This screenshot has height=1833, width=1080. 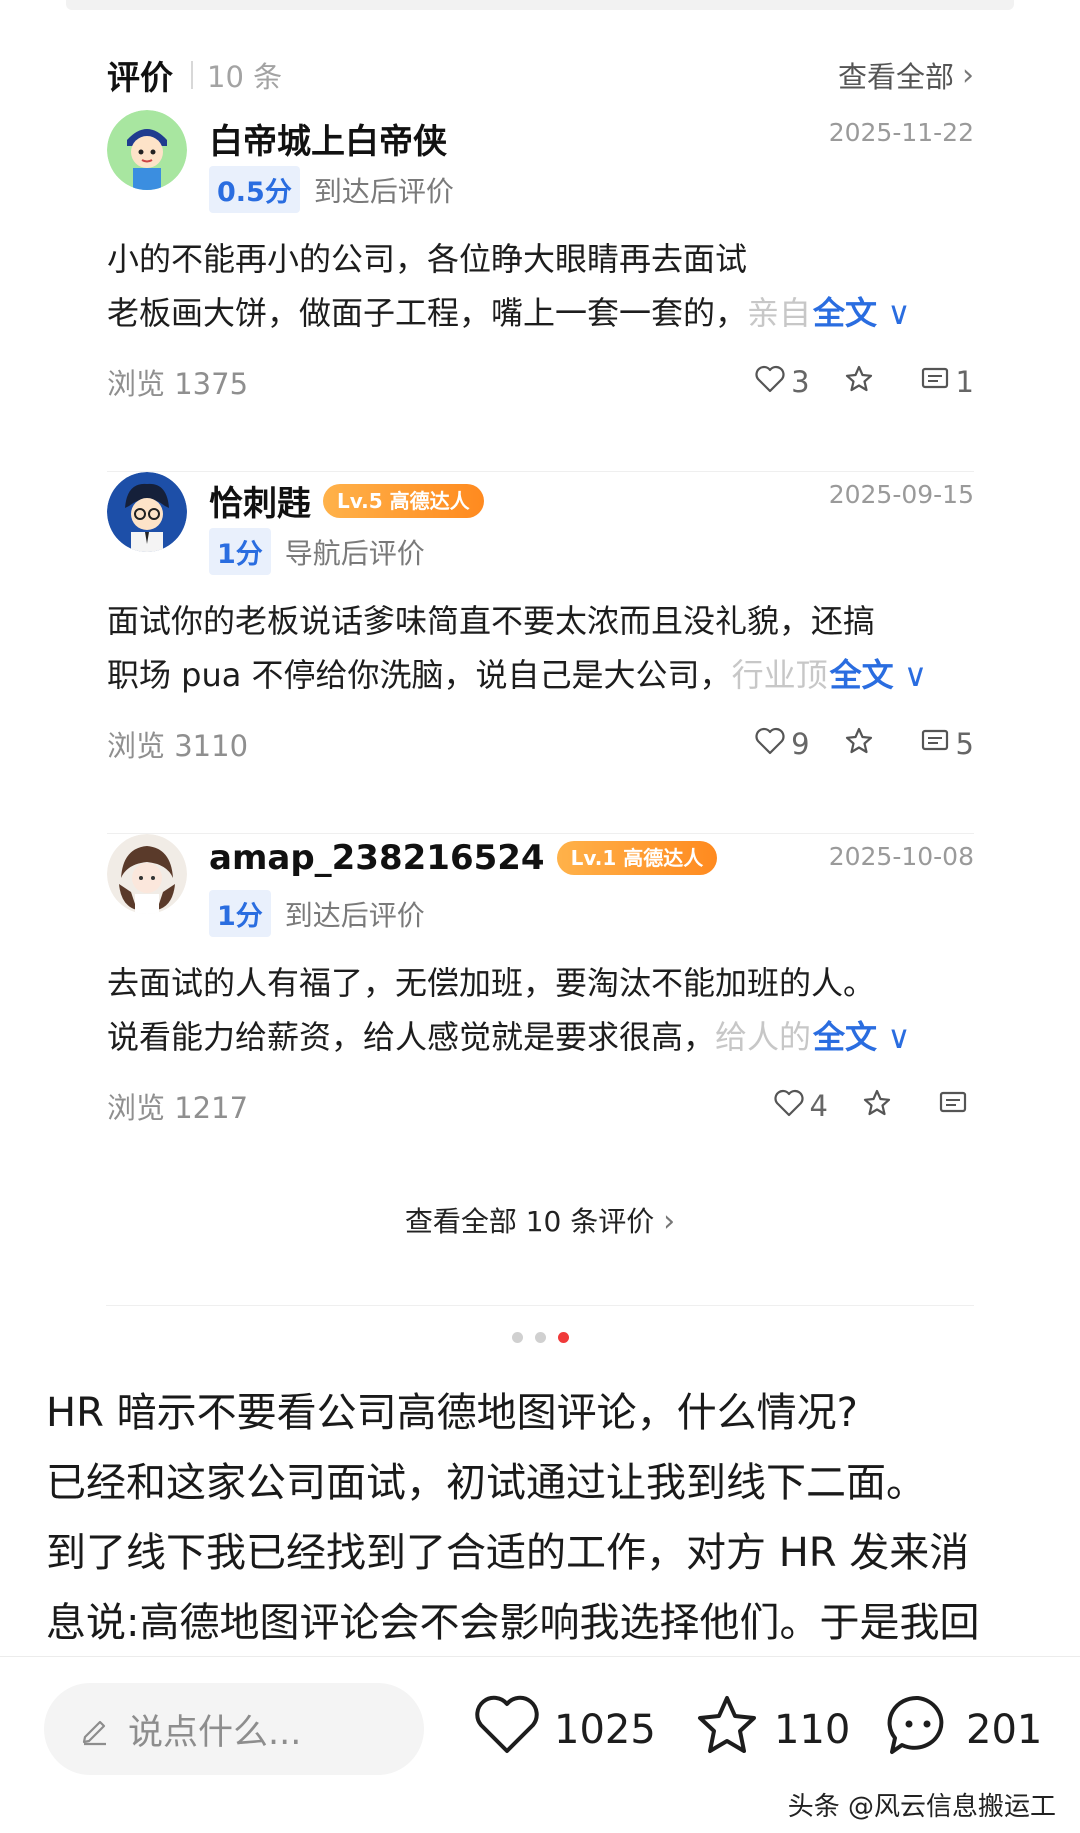 What do you see at coordinates (1004, 1730) in the screenshot?
I see `post-comment-count: 201` at bounding box center [1004, 1730].